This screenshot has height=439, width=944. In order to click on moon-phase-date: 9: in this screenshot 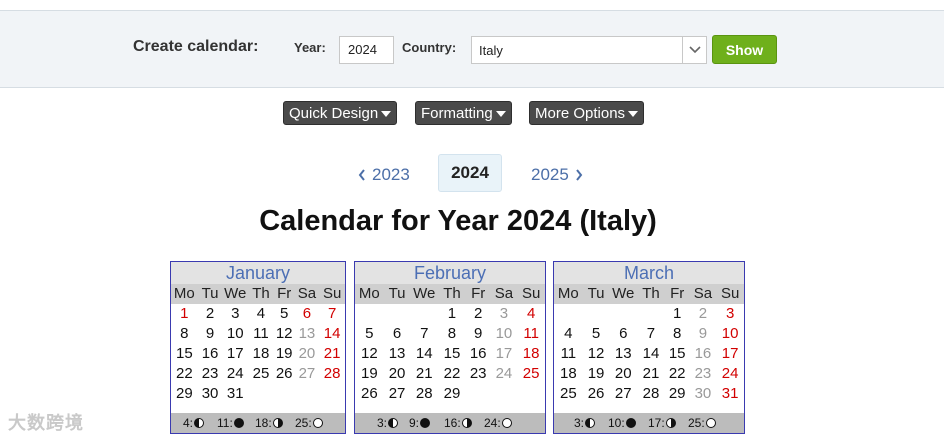, I will do `click(414, 423)`.